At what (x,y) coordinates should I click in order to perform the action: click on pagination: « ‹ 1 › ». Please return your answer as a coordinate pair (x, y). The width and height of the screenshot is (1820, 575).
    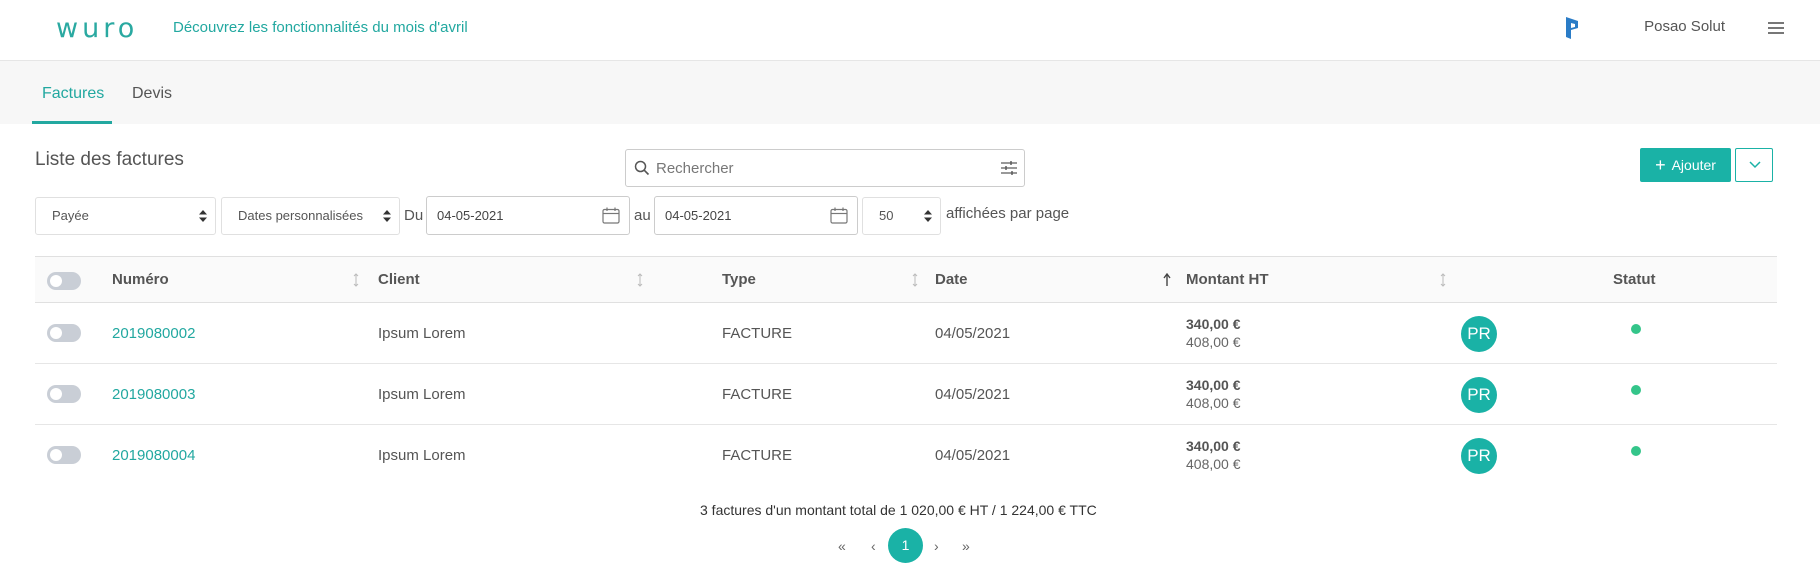
    Looking at the image, I should click on (910, 546).